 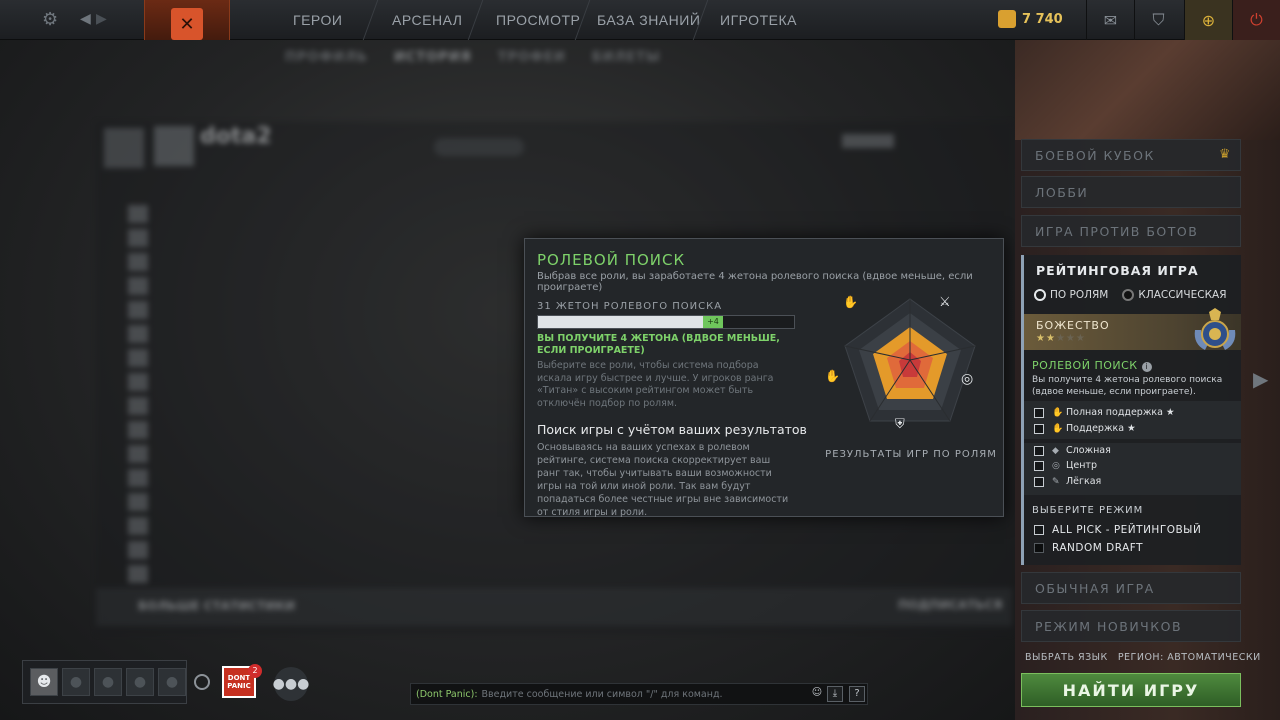 I want to click on gear-icon: ⚙, so click(x=50, y=19).